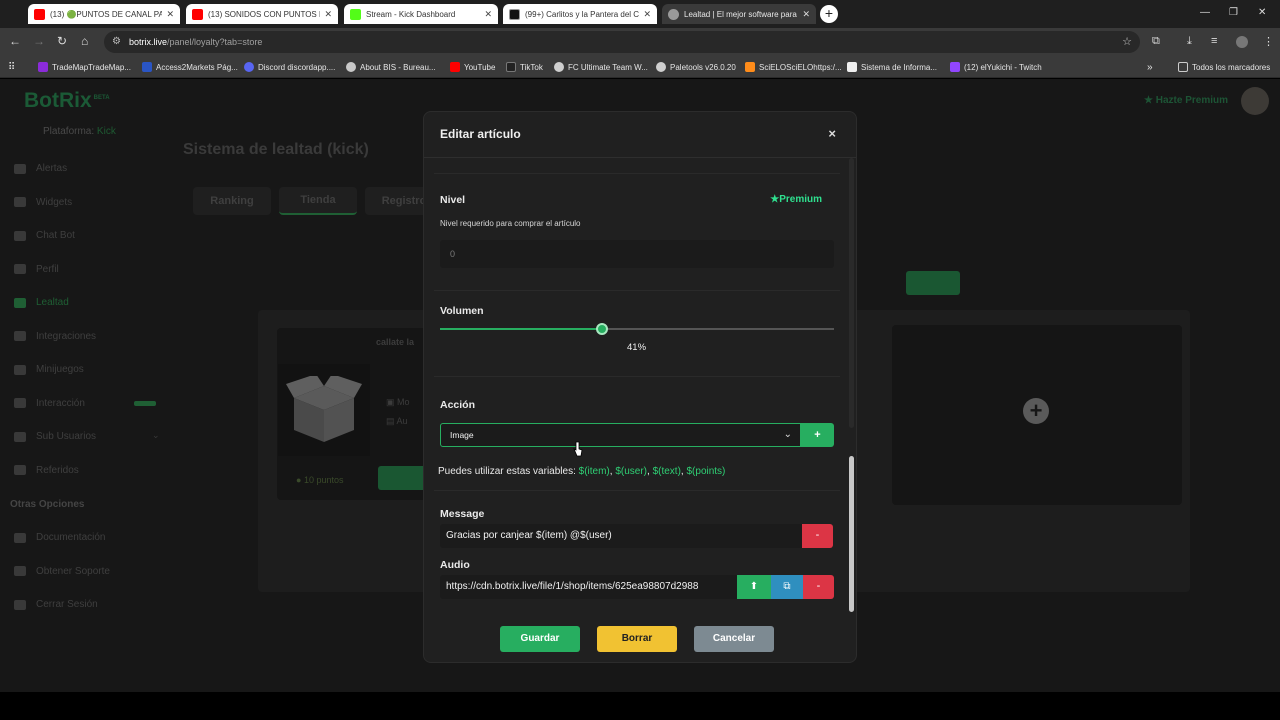 The height and width of the screenshot is (720, 1280). I want to click on level-help-text: Nivel requerido para comprar el artículo, so click(510, 223).